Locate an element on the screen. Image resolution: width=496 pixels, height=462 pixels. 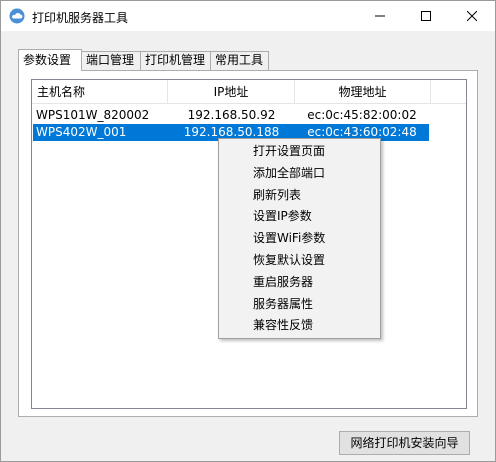
ip-address-cell: 192.168.50.92 is located at coordinates (231, 115).